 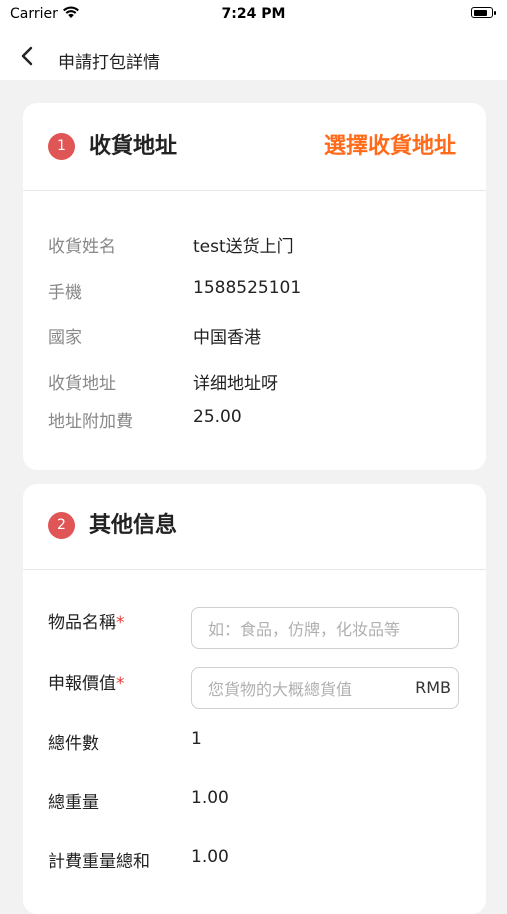 What do you see at coordinates (253, 55) in the screenshot?
I see `nav-bar: 申請打包詳情` at bounding box center [253, 55].